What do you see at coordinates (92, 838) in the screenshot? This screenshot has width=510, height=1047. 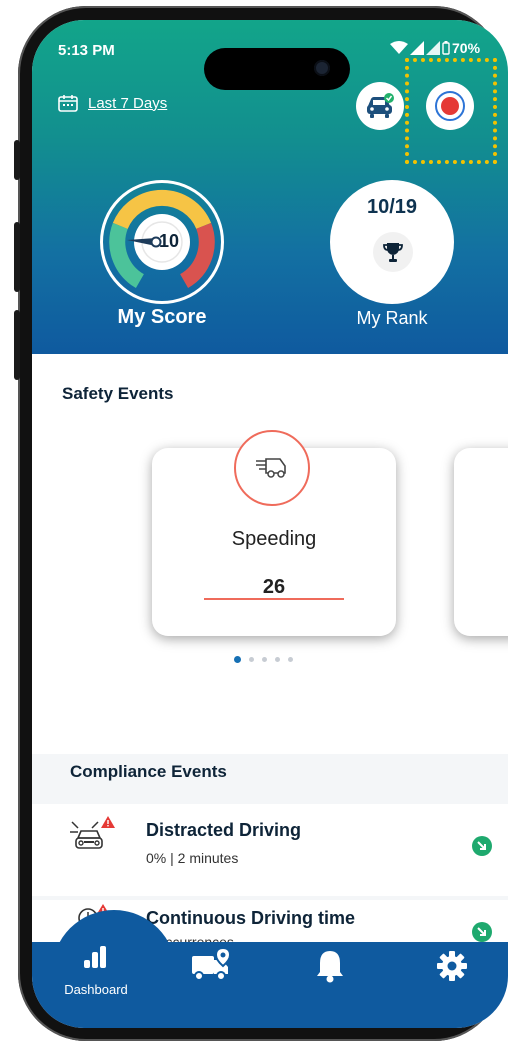 I see `distracted-driving-icon` at bounding box center [92, 838].